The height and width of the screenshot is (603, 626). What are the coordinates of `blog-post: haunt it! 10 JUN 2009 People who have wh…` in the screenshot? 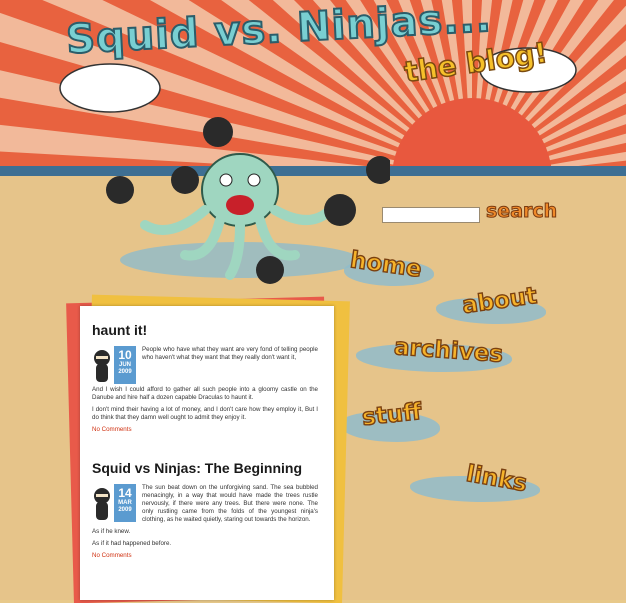 It's located at (205, 377).